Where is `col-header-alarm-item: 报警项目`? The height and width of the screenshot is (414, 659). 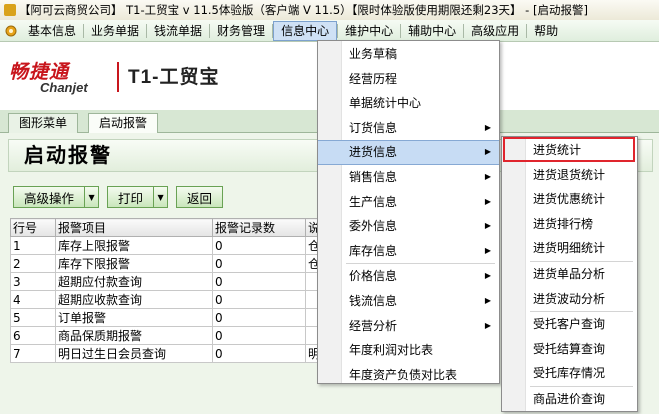 col-header-alarm-item: 报警项目 is located at coordinates (134, 227).